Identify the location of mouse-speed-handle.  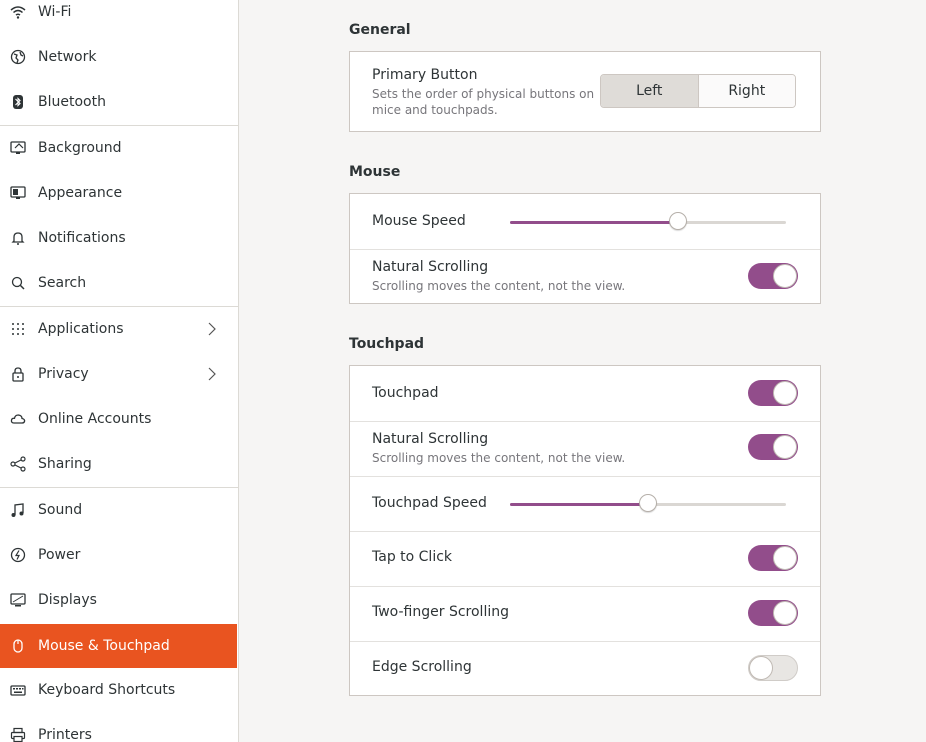
(678, 221).